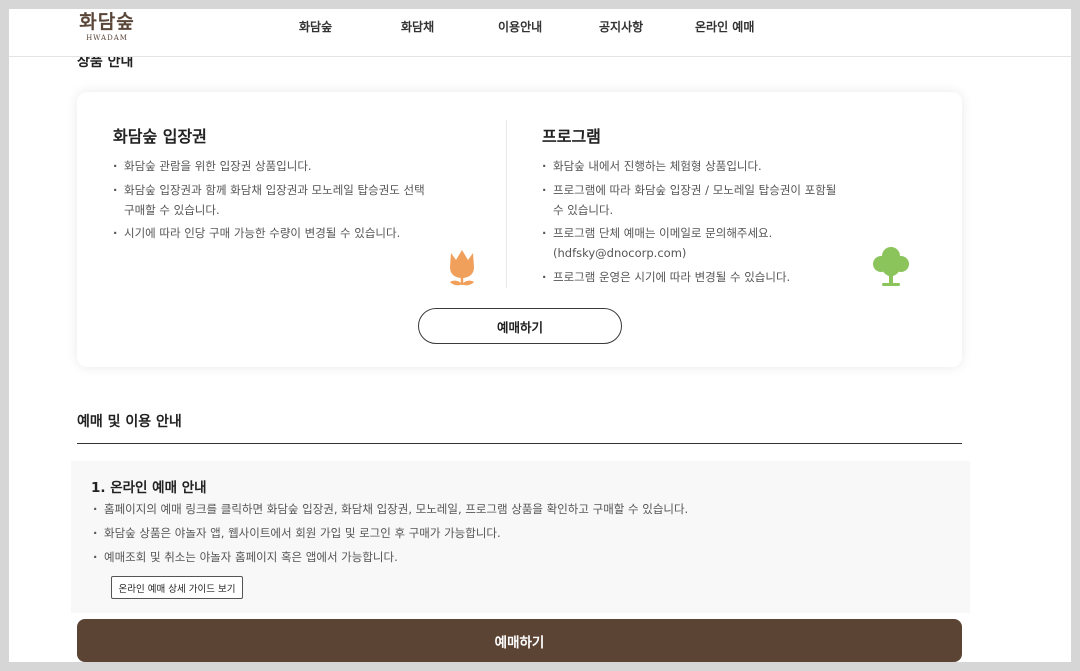 Image resolution: width=1080 pixels, height=671 pixels. I want to click on site-logo: 화담숲 HWADAM, so click(107, 26).